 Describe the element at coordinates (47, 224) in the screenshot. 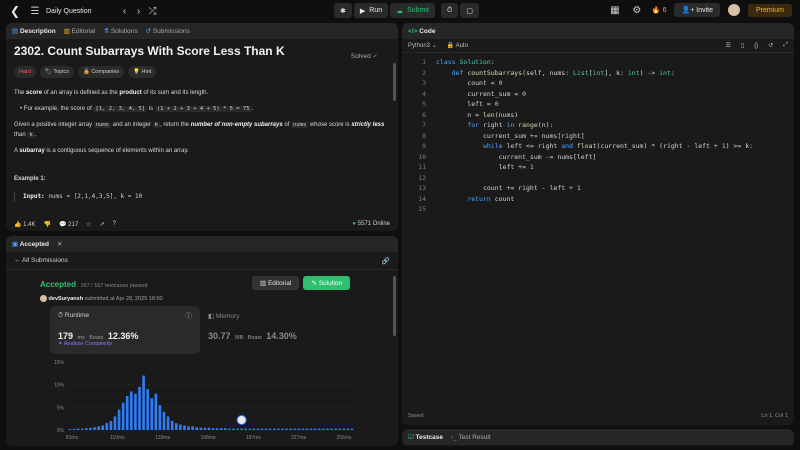

I see `dislike-icon: 👎` at that location.